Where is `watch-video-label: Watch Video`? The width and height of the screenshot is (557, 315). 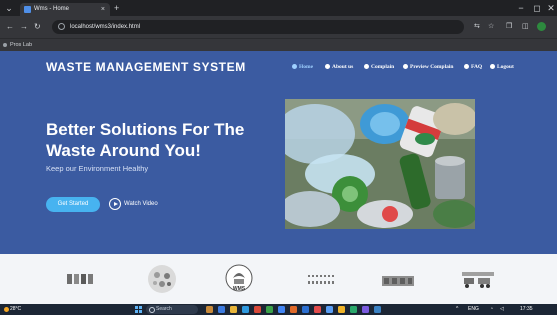 watch-video-label: Watch Video is located at coordinates (141, 204).